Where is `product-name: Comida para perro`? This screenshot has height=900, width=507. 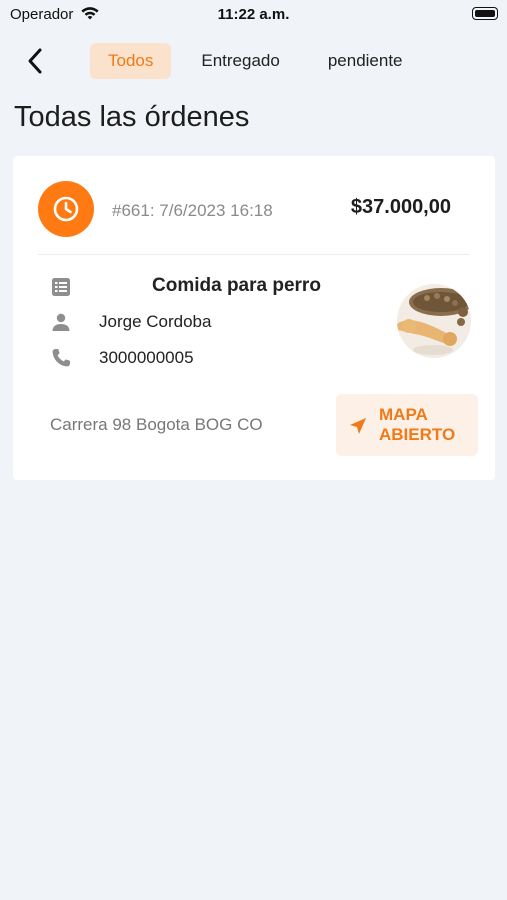 product-name: Comida para perro is located at coordinates (236, 285).